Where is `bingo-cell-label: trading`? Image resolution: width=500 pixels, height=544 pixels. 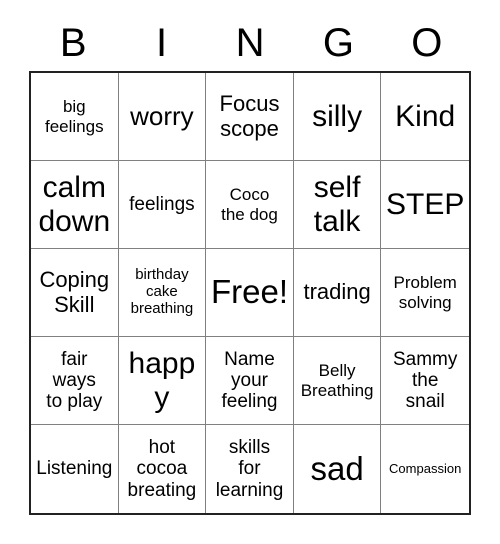
bingo-cell-label: trading is located at coordinates (337, 292).